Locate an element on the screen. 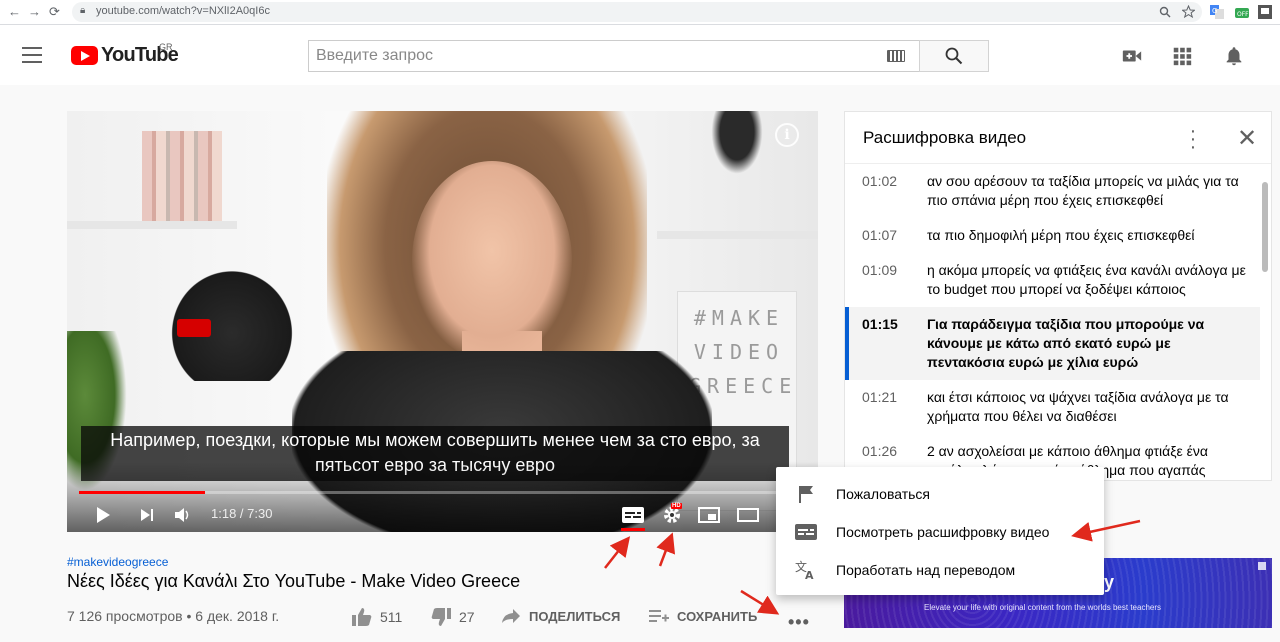  reload-icon: ⟳ is located at coordinates (54, 12).